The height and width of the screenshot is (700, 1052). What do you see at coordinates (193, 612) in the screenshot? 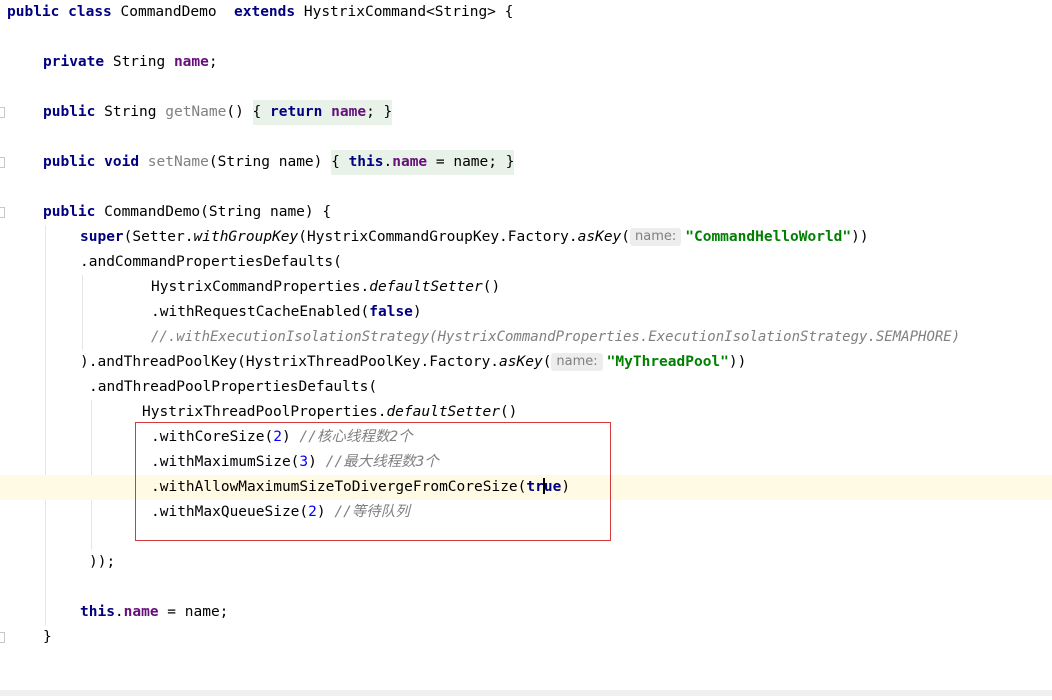
I see `code-text: = name;` at bounding box center [193, 612].